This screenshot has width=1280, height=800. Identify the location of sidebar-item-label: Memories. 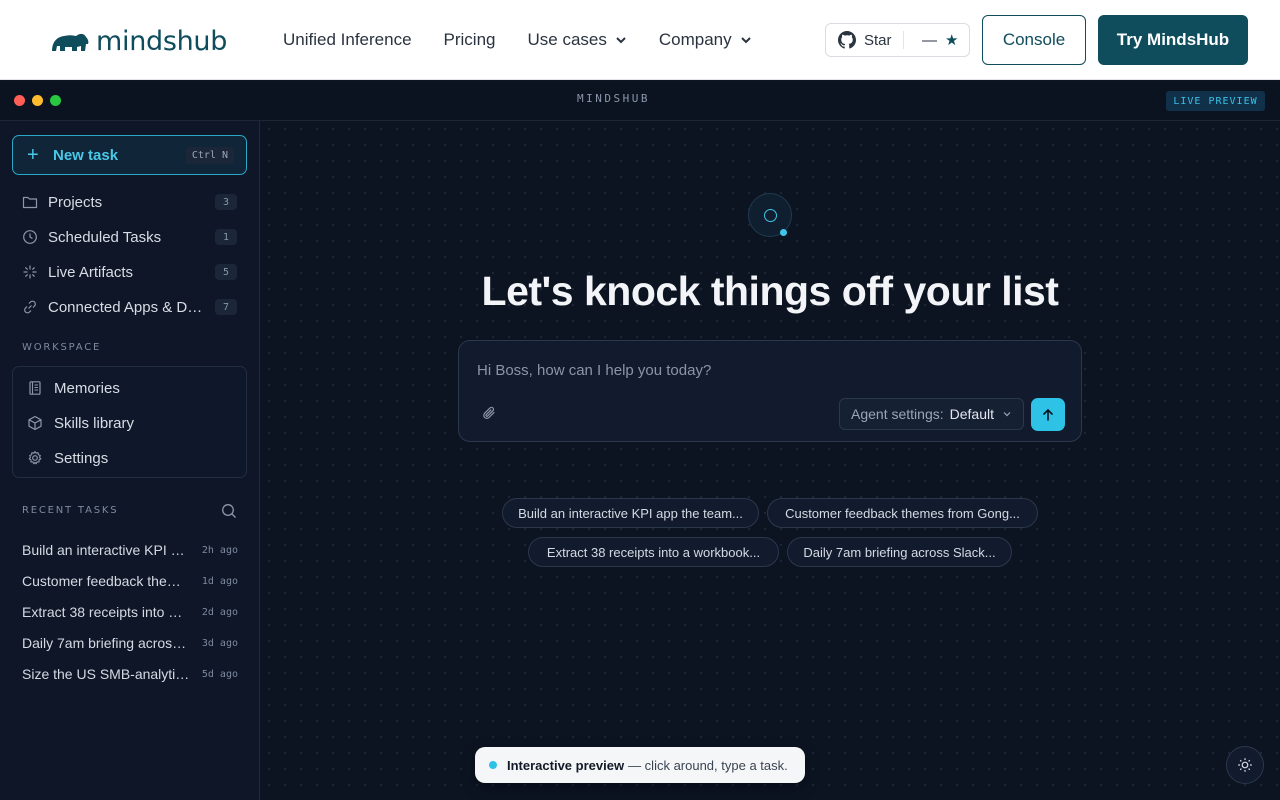
(87, 388).